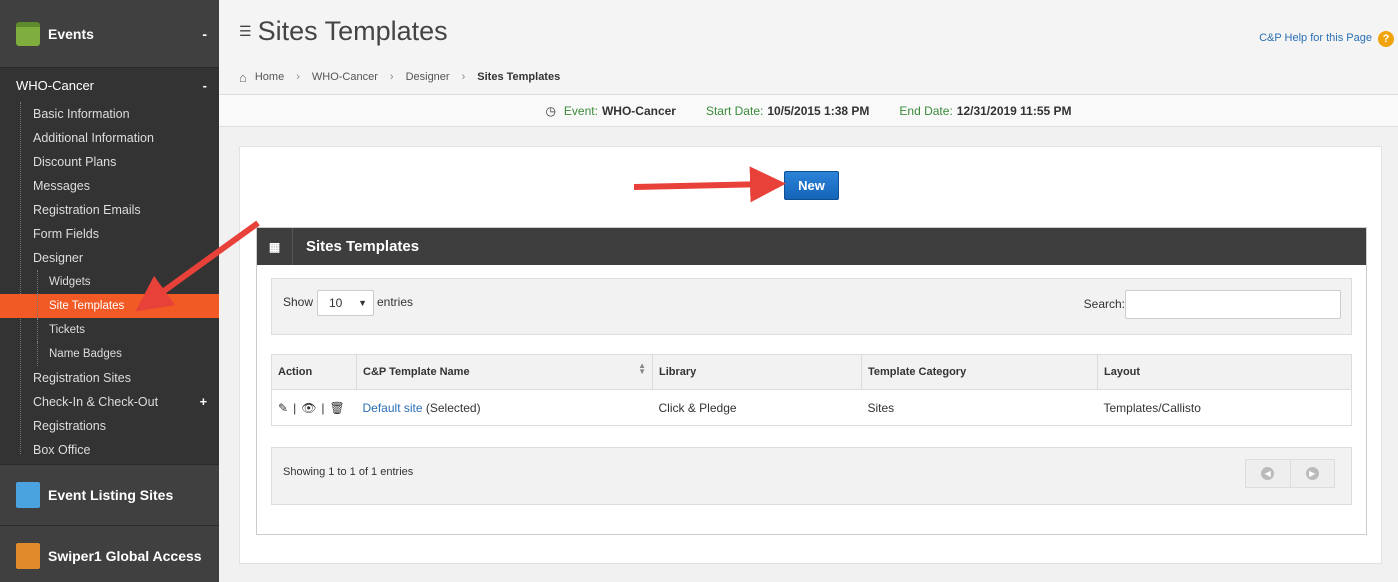 This screenshot has width=1398, height=582. What do you see at coordinates (109, 330) in the screenshot?
I see `sidebar-item-tickets: Tickets` at bounding box center [109, 330].